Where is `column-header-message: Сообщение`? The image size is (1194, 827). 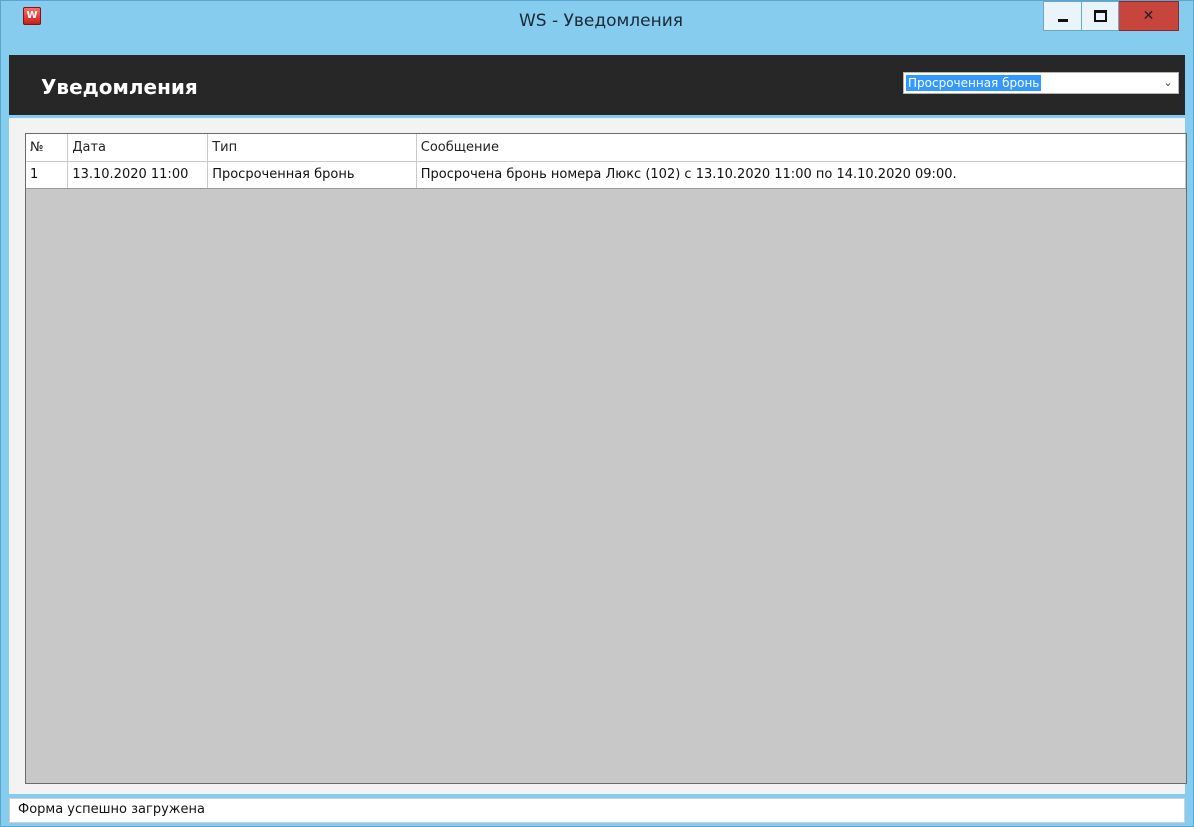
column-header-message: Сообщение is located at coordinates (800, 148).